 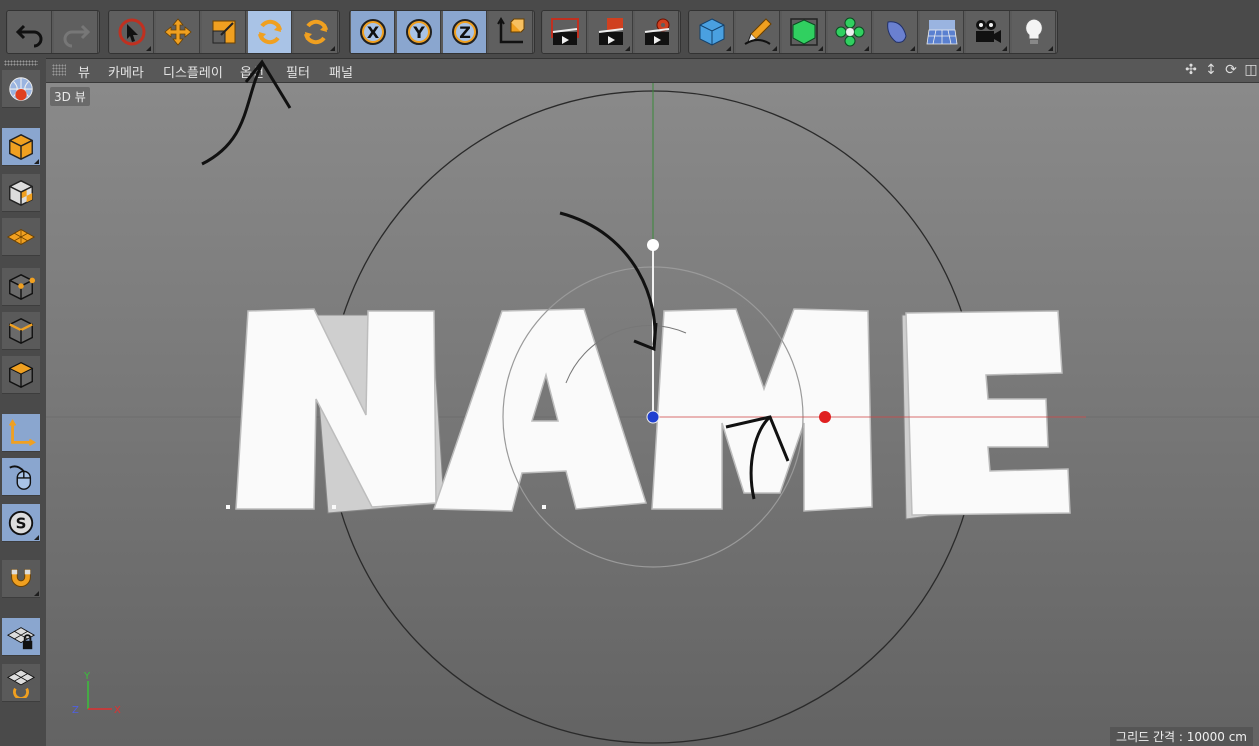 I want to click on axis-triad: Y X Z, so click(x=96, y=693).